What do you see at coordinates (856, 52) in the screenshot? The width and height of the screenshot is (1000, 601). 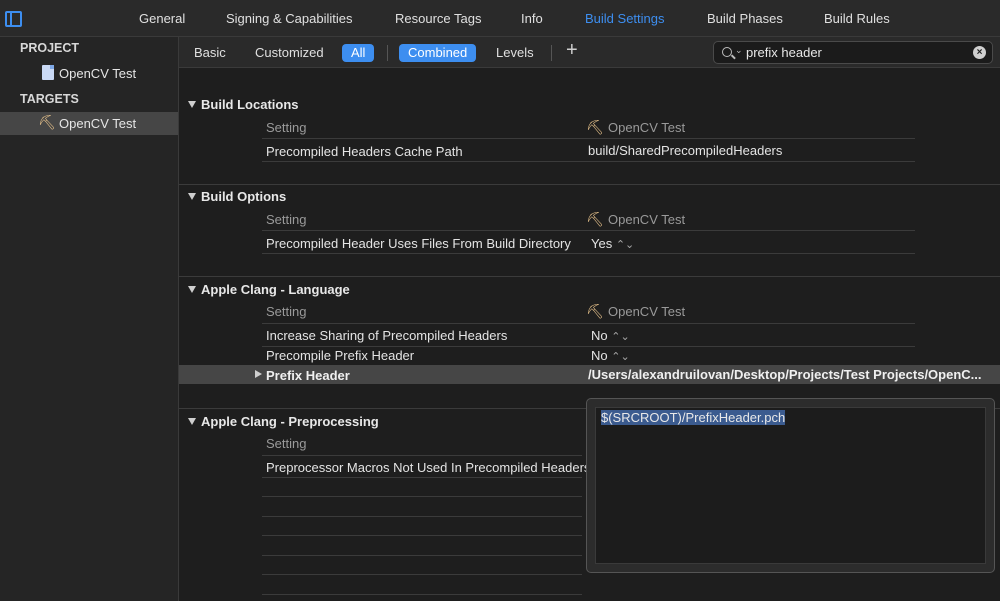 I see `search-input` at bounding box center [856, 52].